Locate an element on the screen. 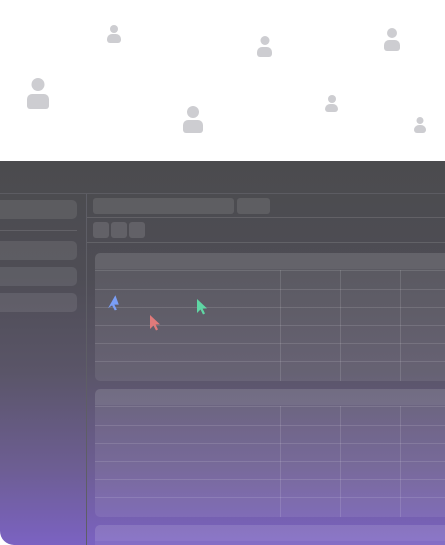  sidebar is located at coordinates (43, 369).